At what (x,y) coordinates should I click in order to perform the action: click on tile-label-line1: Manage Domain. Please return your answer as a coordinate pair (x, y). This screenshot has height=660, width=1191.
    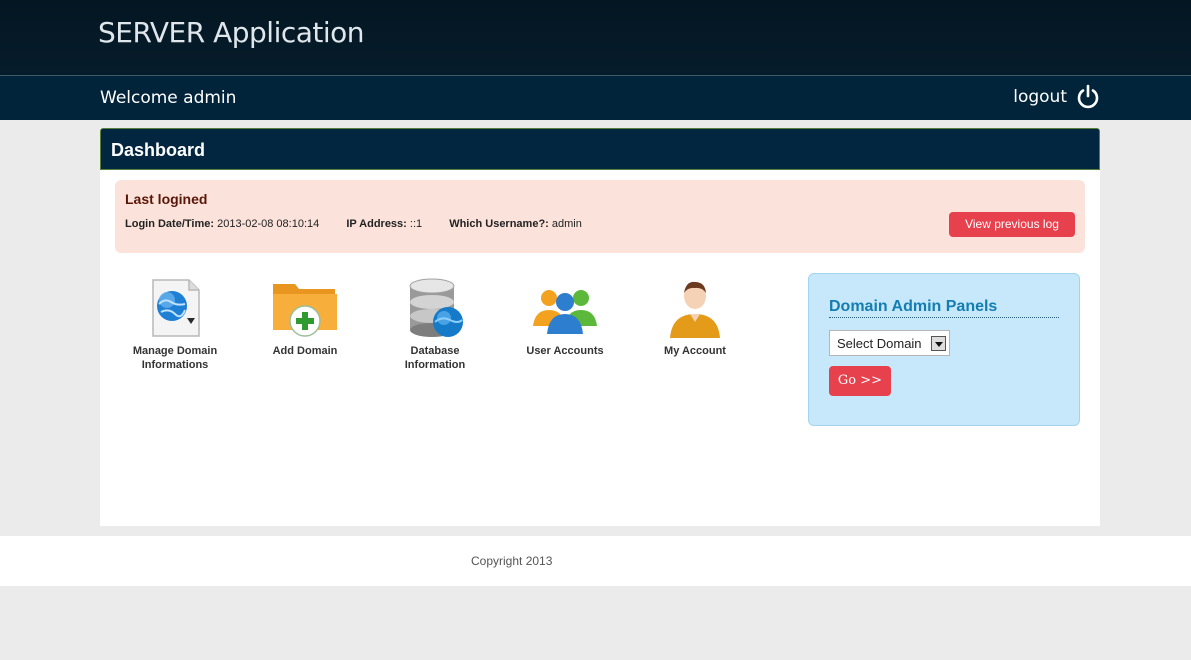
    Looking at the image, I should click on (175, 351).